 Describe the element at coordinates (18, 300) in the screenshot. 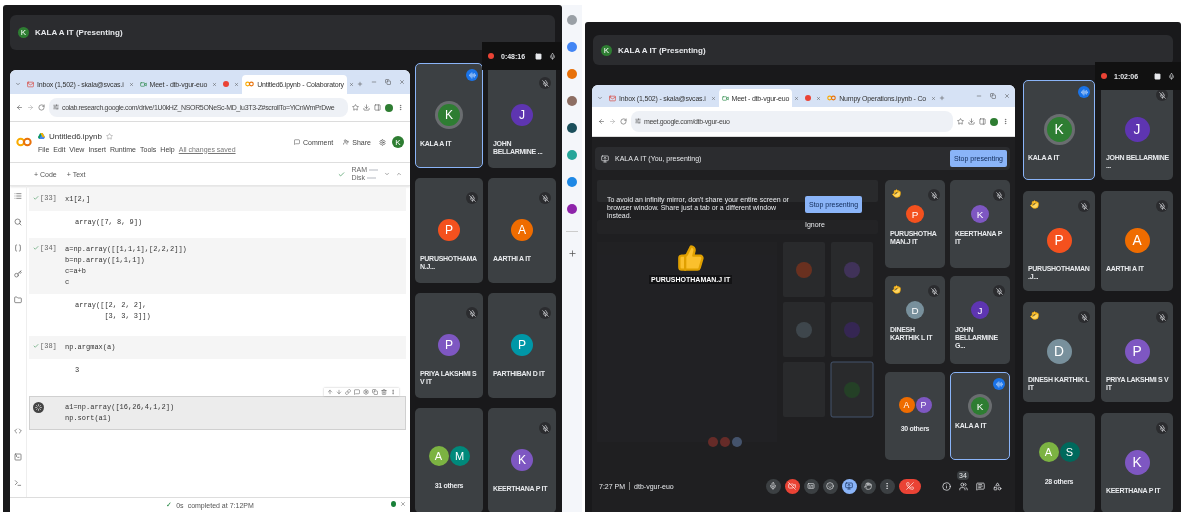

I see `folder-icon` at that location.